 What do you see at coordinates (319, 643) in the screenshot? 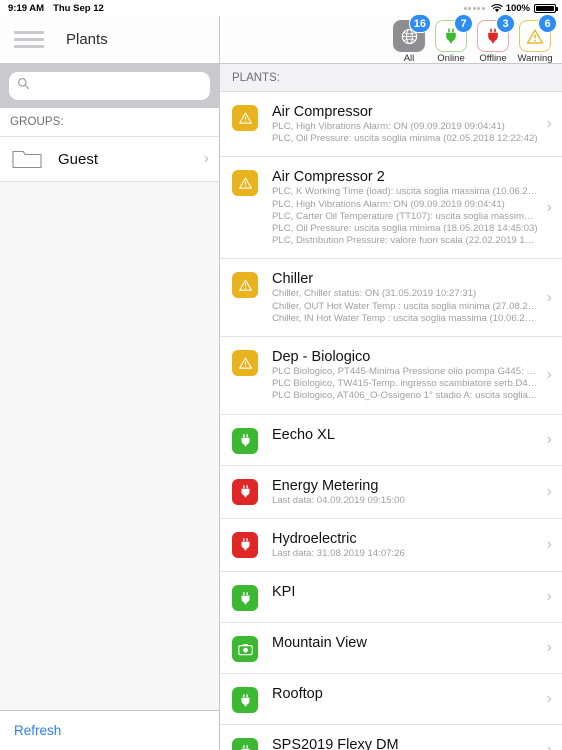
I see `plant-name: Mountain View` at bounding box center [319, 643].